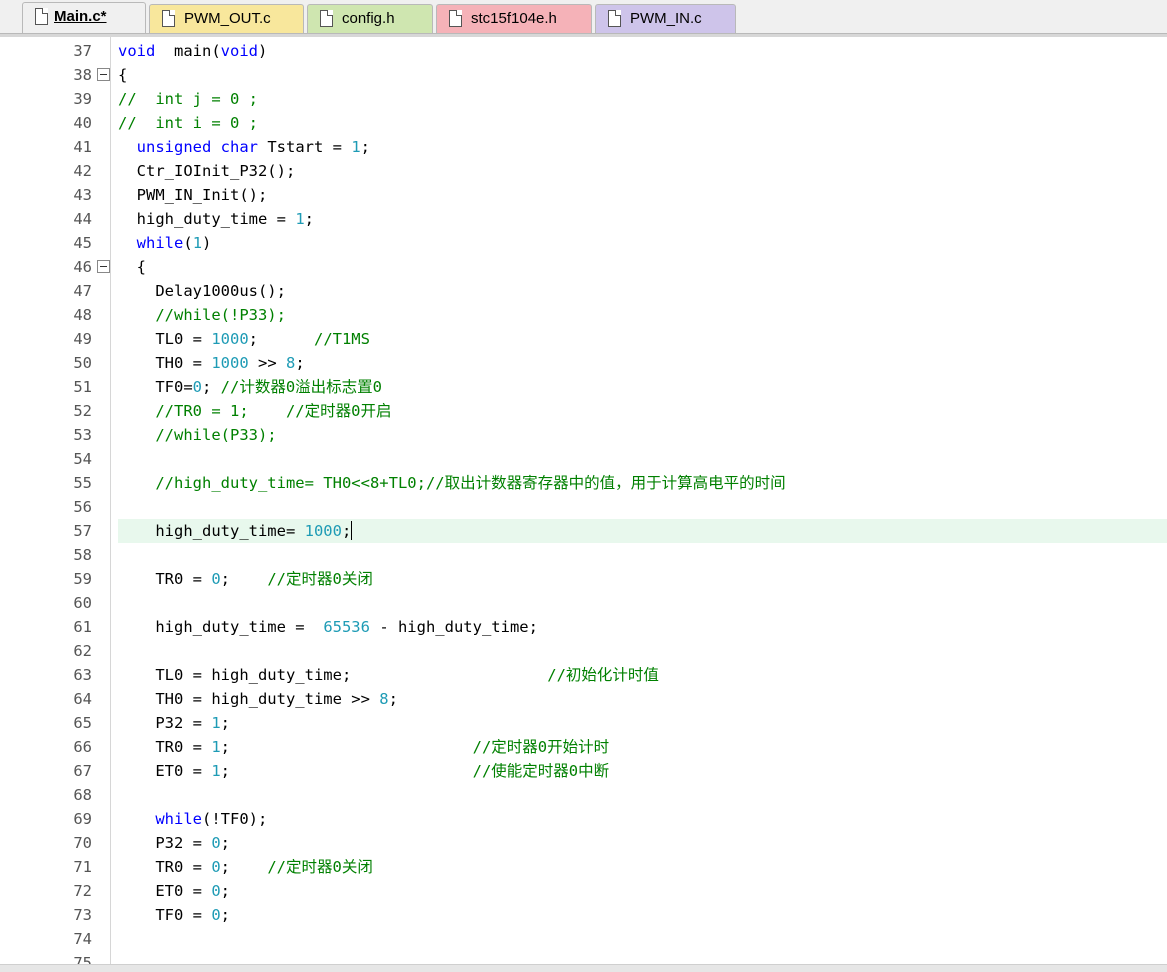 The height and width of the screenshot is (972, 1167). I want to click on tab-main-c: Main.c*, so click(84, 18).